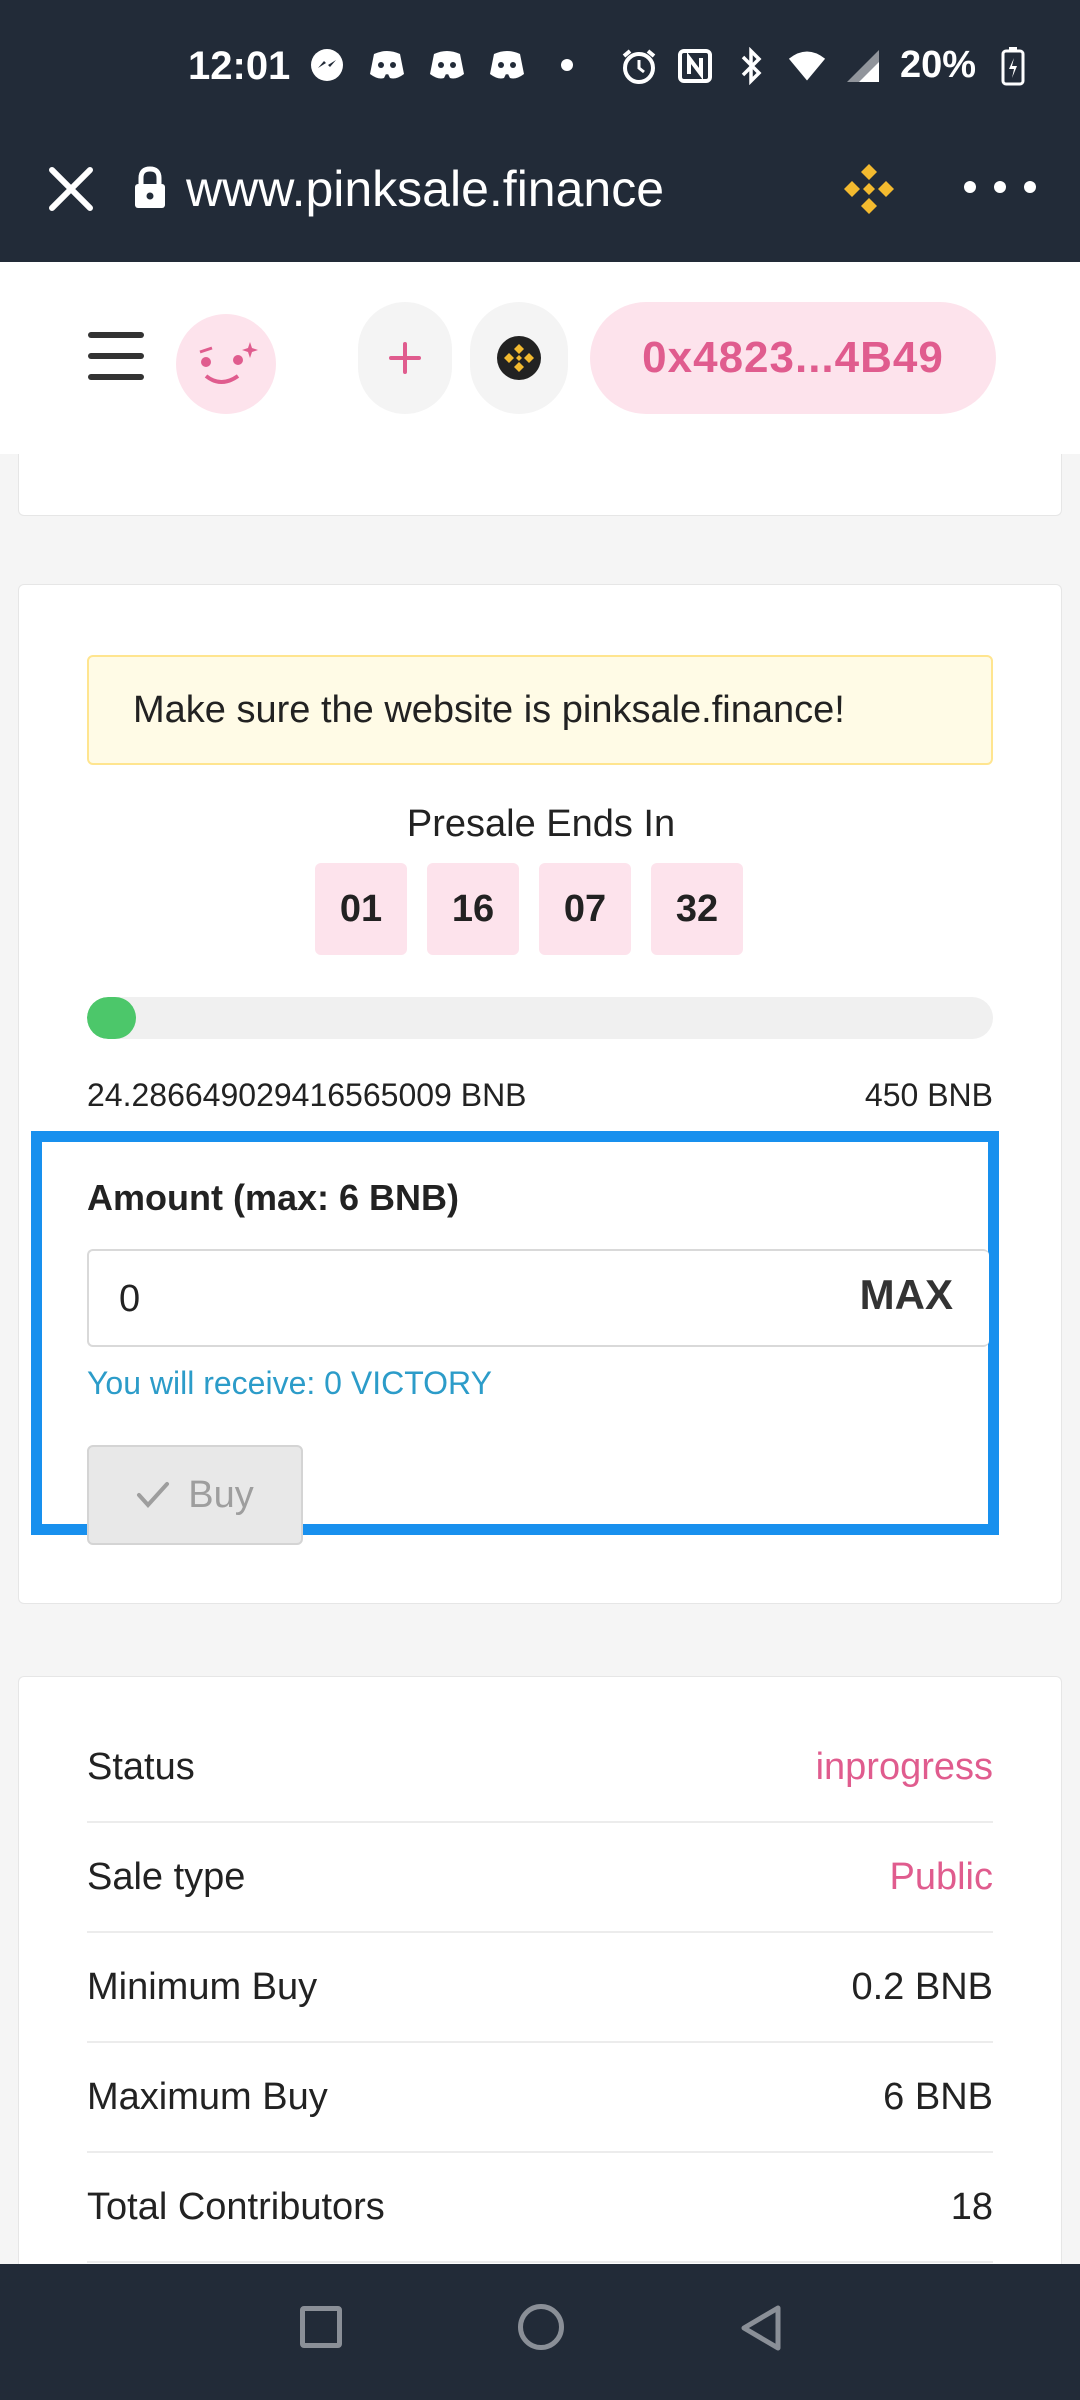  I want to click on hardcap-amount: 450 BNB, so click(928, 1095).